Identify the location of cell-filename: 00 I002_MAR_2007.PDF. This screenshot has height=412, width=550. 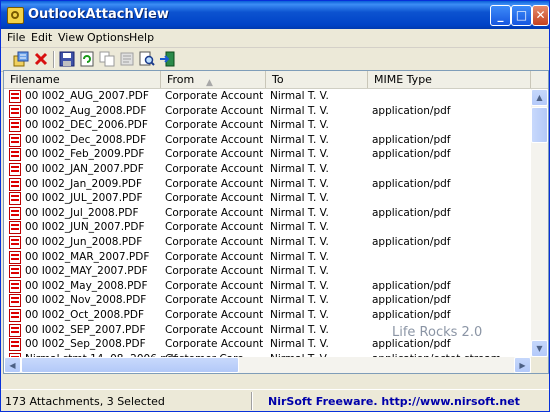
(87, 256).